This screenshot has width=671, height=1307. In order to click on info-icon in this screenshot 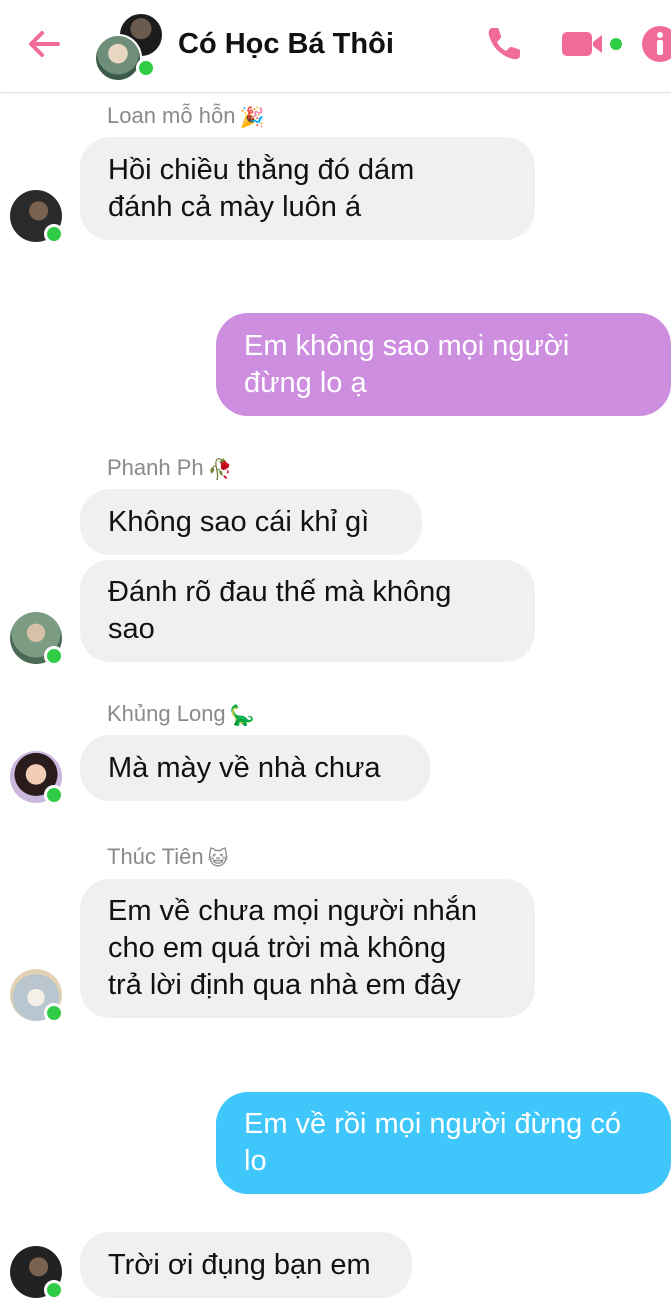, I will do `click(654, 44)`.